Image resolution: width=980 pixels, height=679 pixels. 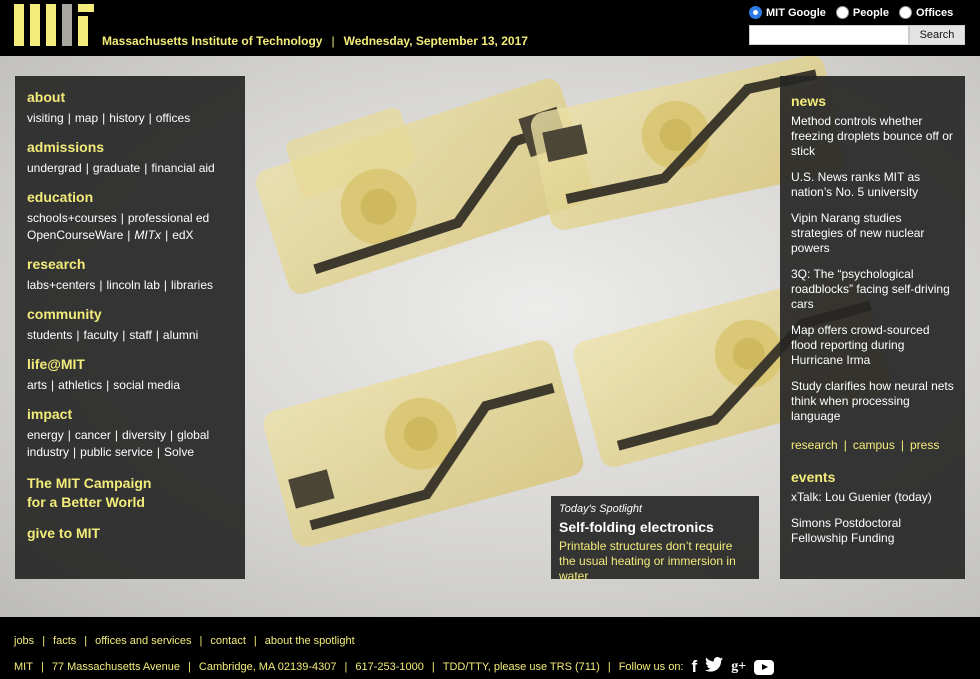 What do you see at coordinates (872, 497) in the screenshot?
I see `event-item: xTalk: Lou Guenier (today)` at bounding box center [872, 497].